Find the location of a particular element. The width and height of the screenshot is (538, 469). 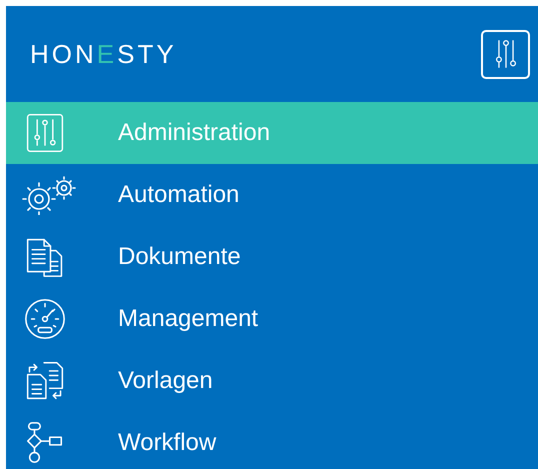

menu-item: Vorlagen is located at coordinates (272, 381).